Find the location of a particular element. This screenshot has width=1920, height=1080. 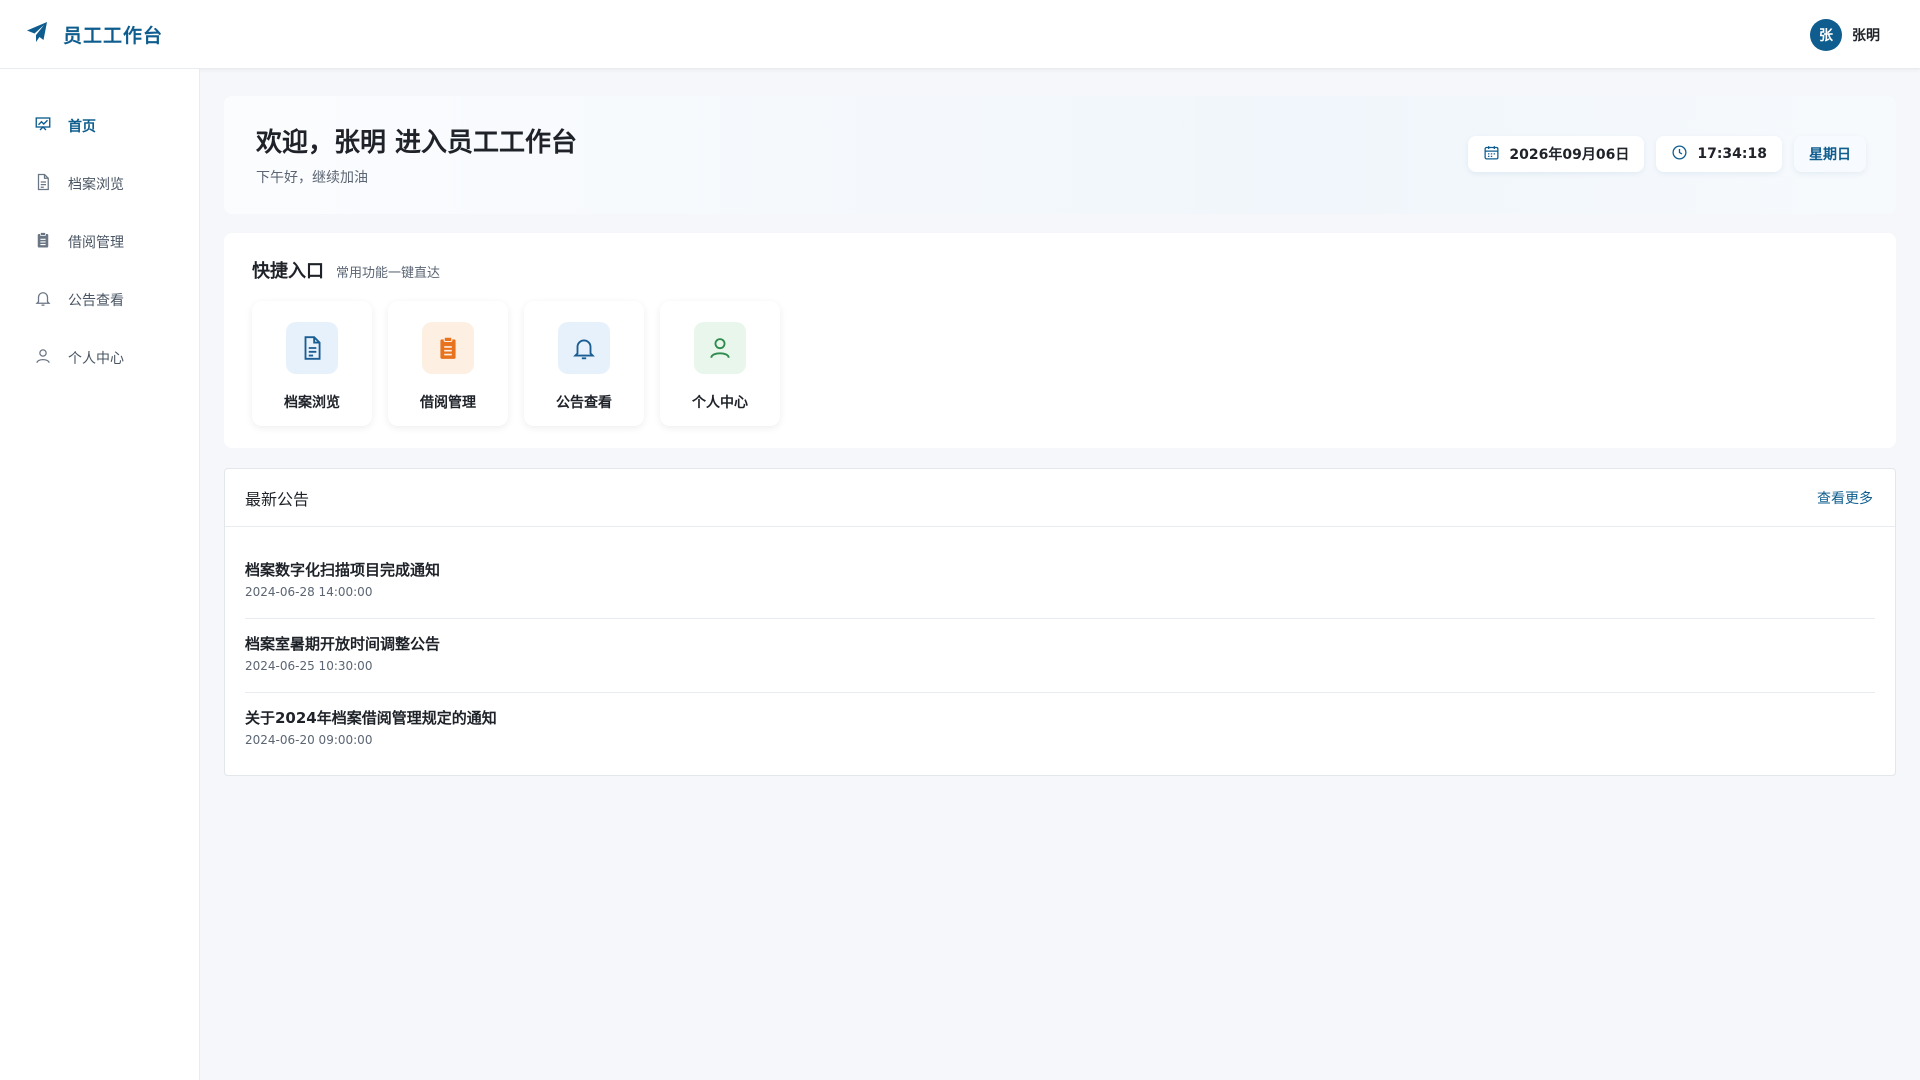

tile-label: 档案浏览 is located at coordinates (312, 403).